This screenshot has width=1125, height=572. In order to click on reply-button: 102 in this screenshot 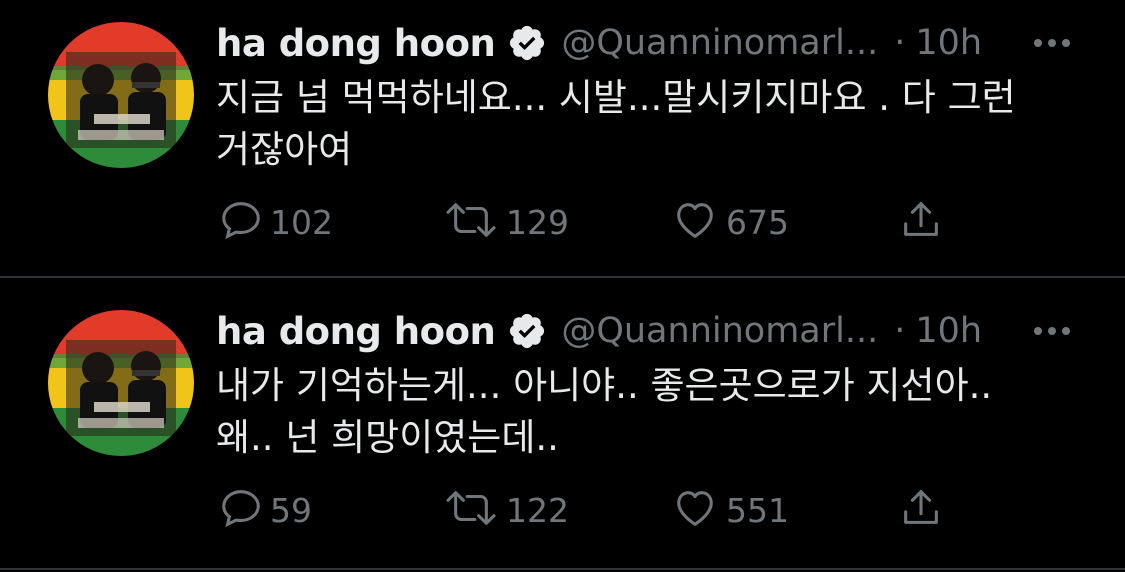, I will do `click(275, 222)`.